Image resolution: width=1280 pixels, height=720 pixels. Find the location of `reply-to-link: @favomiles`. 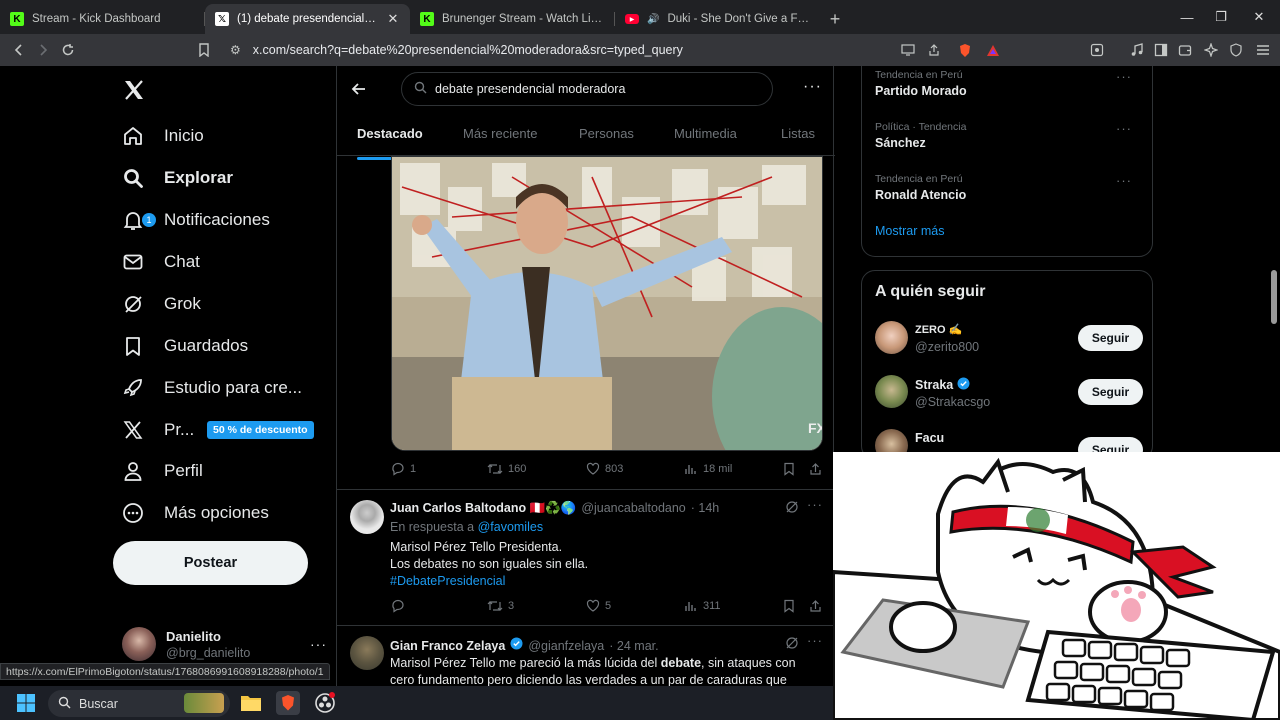

reply-to-link: @favomiles is located at coordinates (511, 527).